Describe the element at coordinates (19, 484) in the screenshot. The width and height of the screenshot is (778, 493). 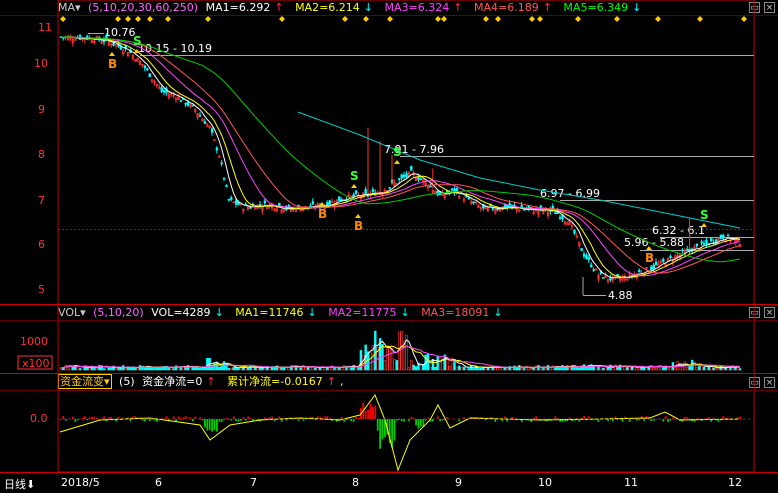
I see `period-button: 日线⬇` at that location.